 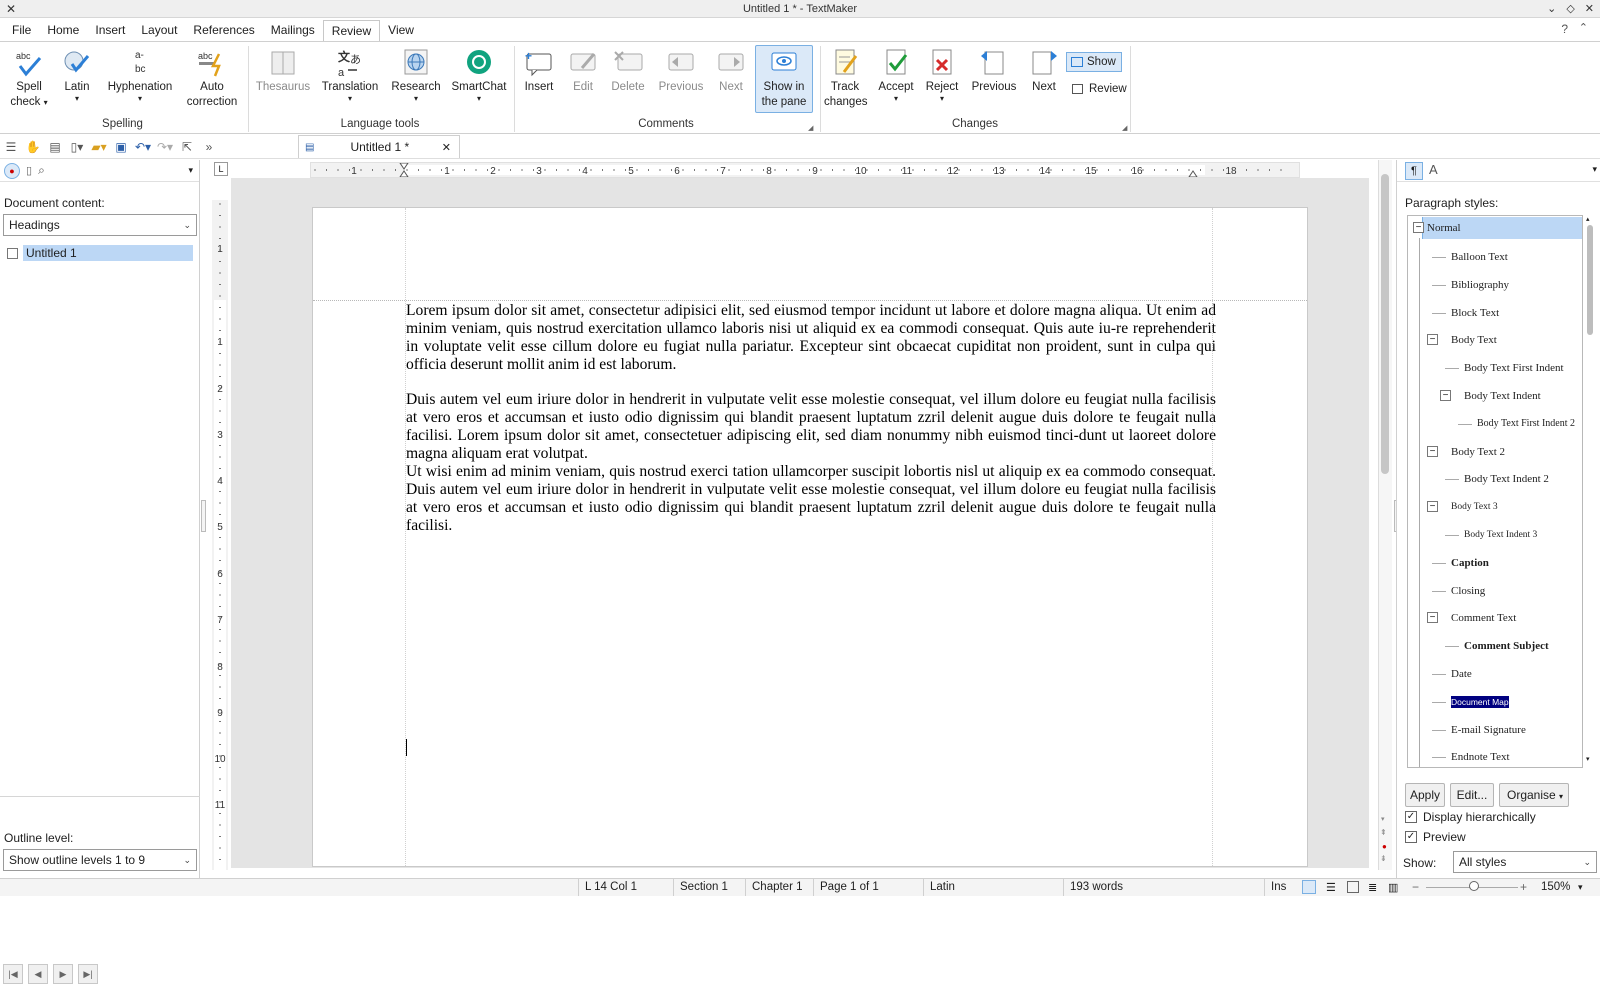 I want to click on tab-stop-selector: L, so click(x=221, y=169).